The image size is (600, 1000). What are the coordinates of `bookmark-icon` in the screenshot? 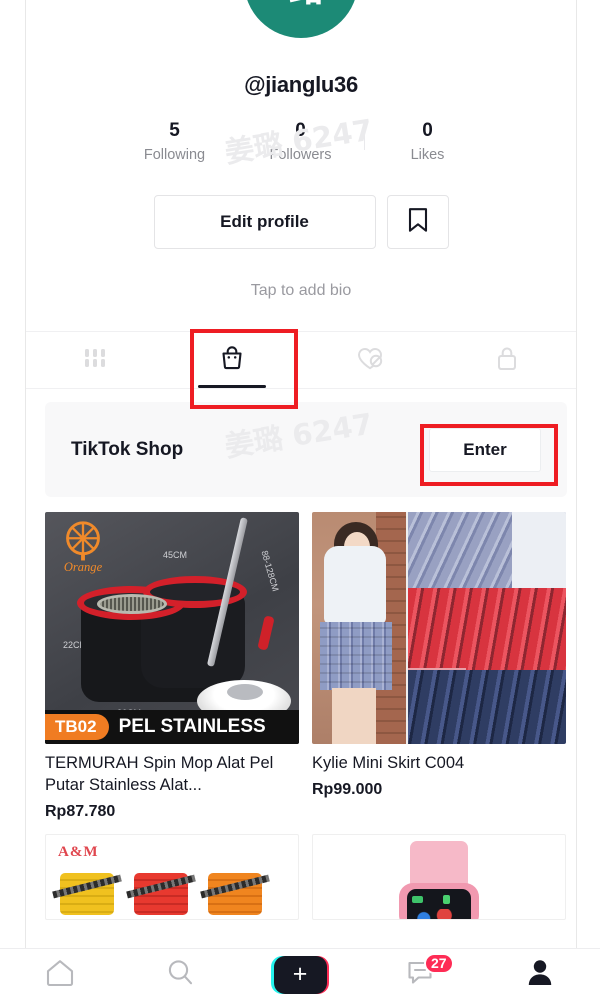 It's located at (418, 222).